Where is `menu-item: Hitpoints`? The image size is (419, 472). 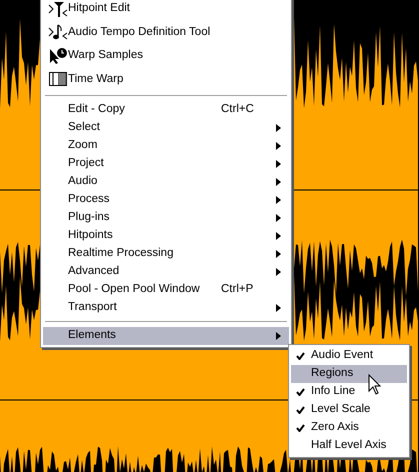
menu-item: Hitpoints is located at coordinates (166, 236).